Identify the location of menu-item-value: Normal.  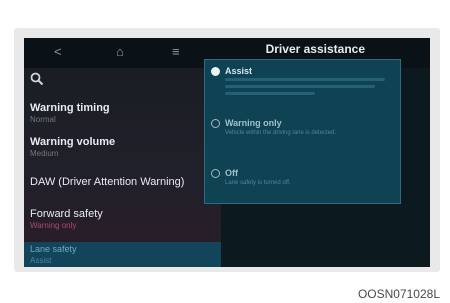
(43, 119).